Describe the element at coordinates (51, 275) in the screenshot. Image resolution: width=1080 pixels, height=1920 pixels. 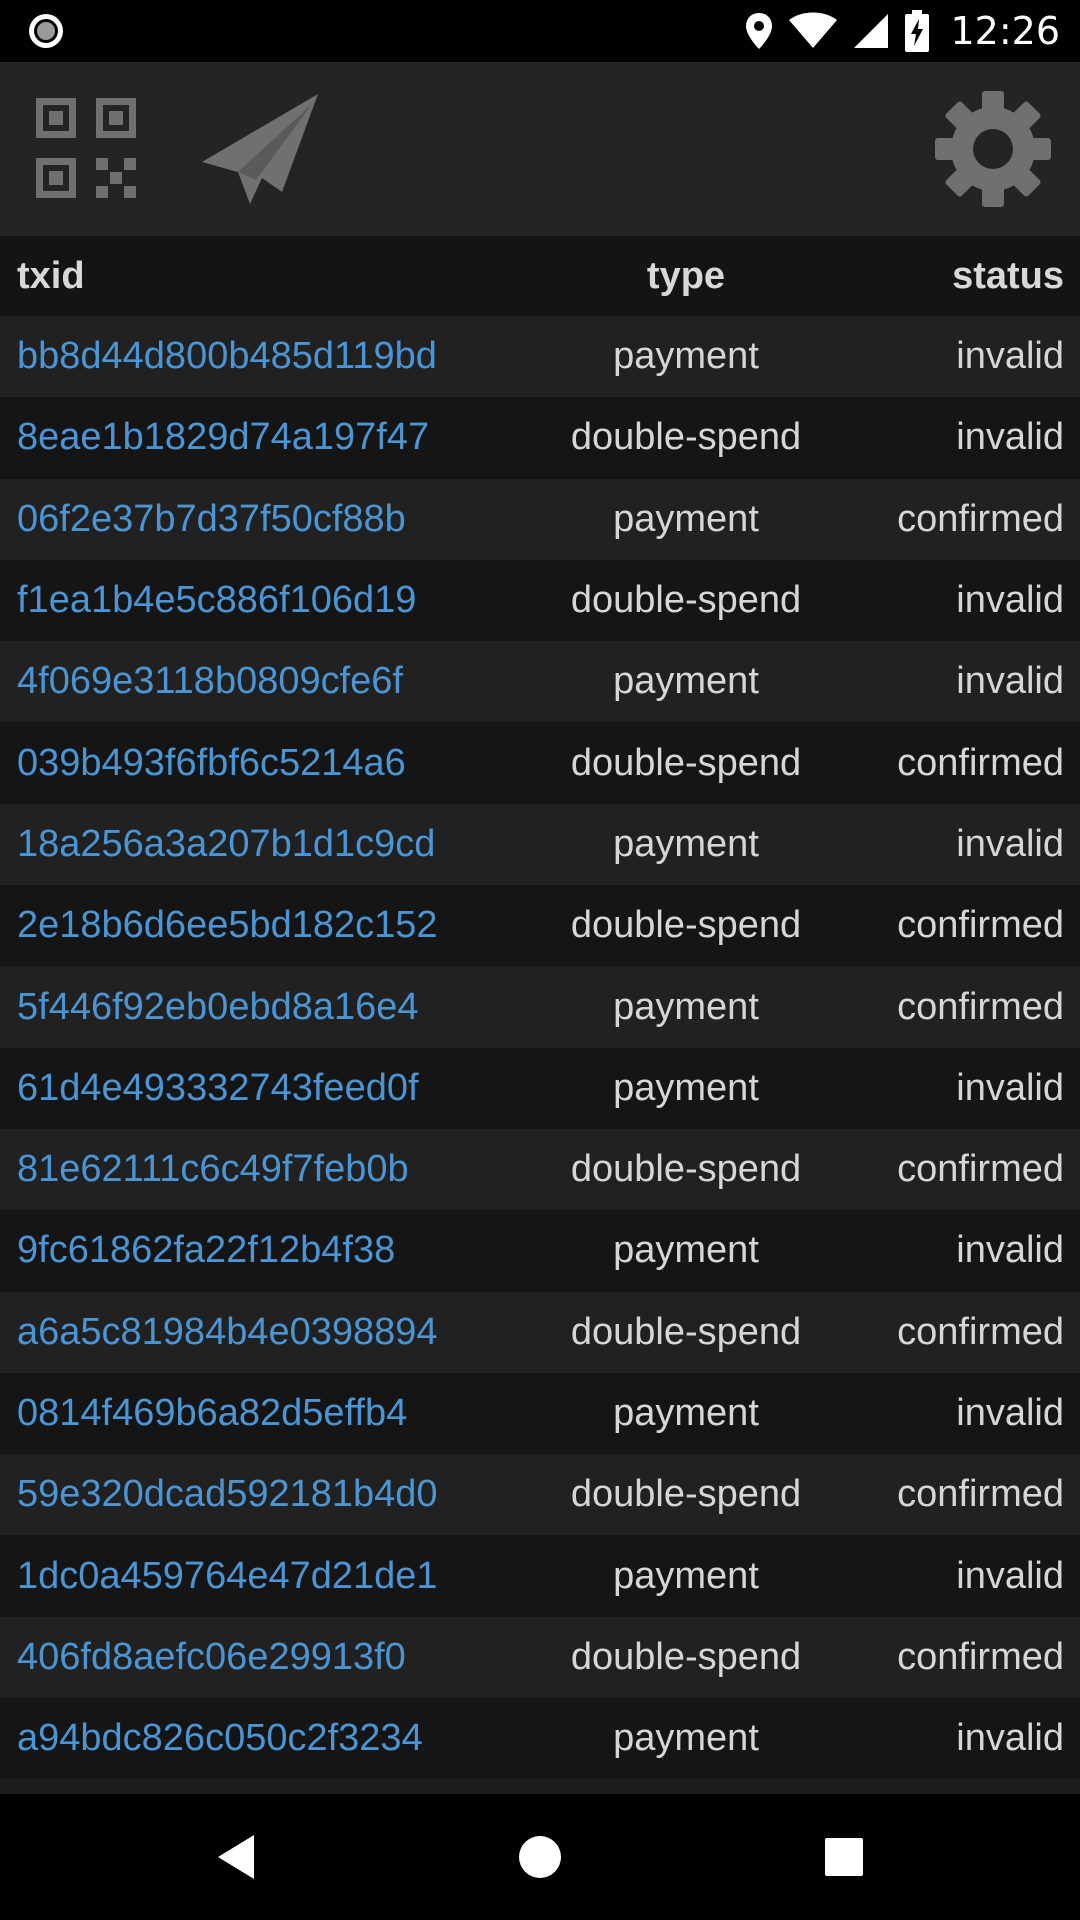
I see `header-txid: txid` at that location.